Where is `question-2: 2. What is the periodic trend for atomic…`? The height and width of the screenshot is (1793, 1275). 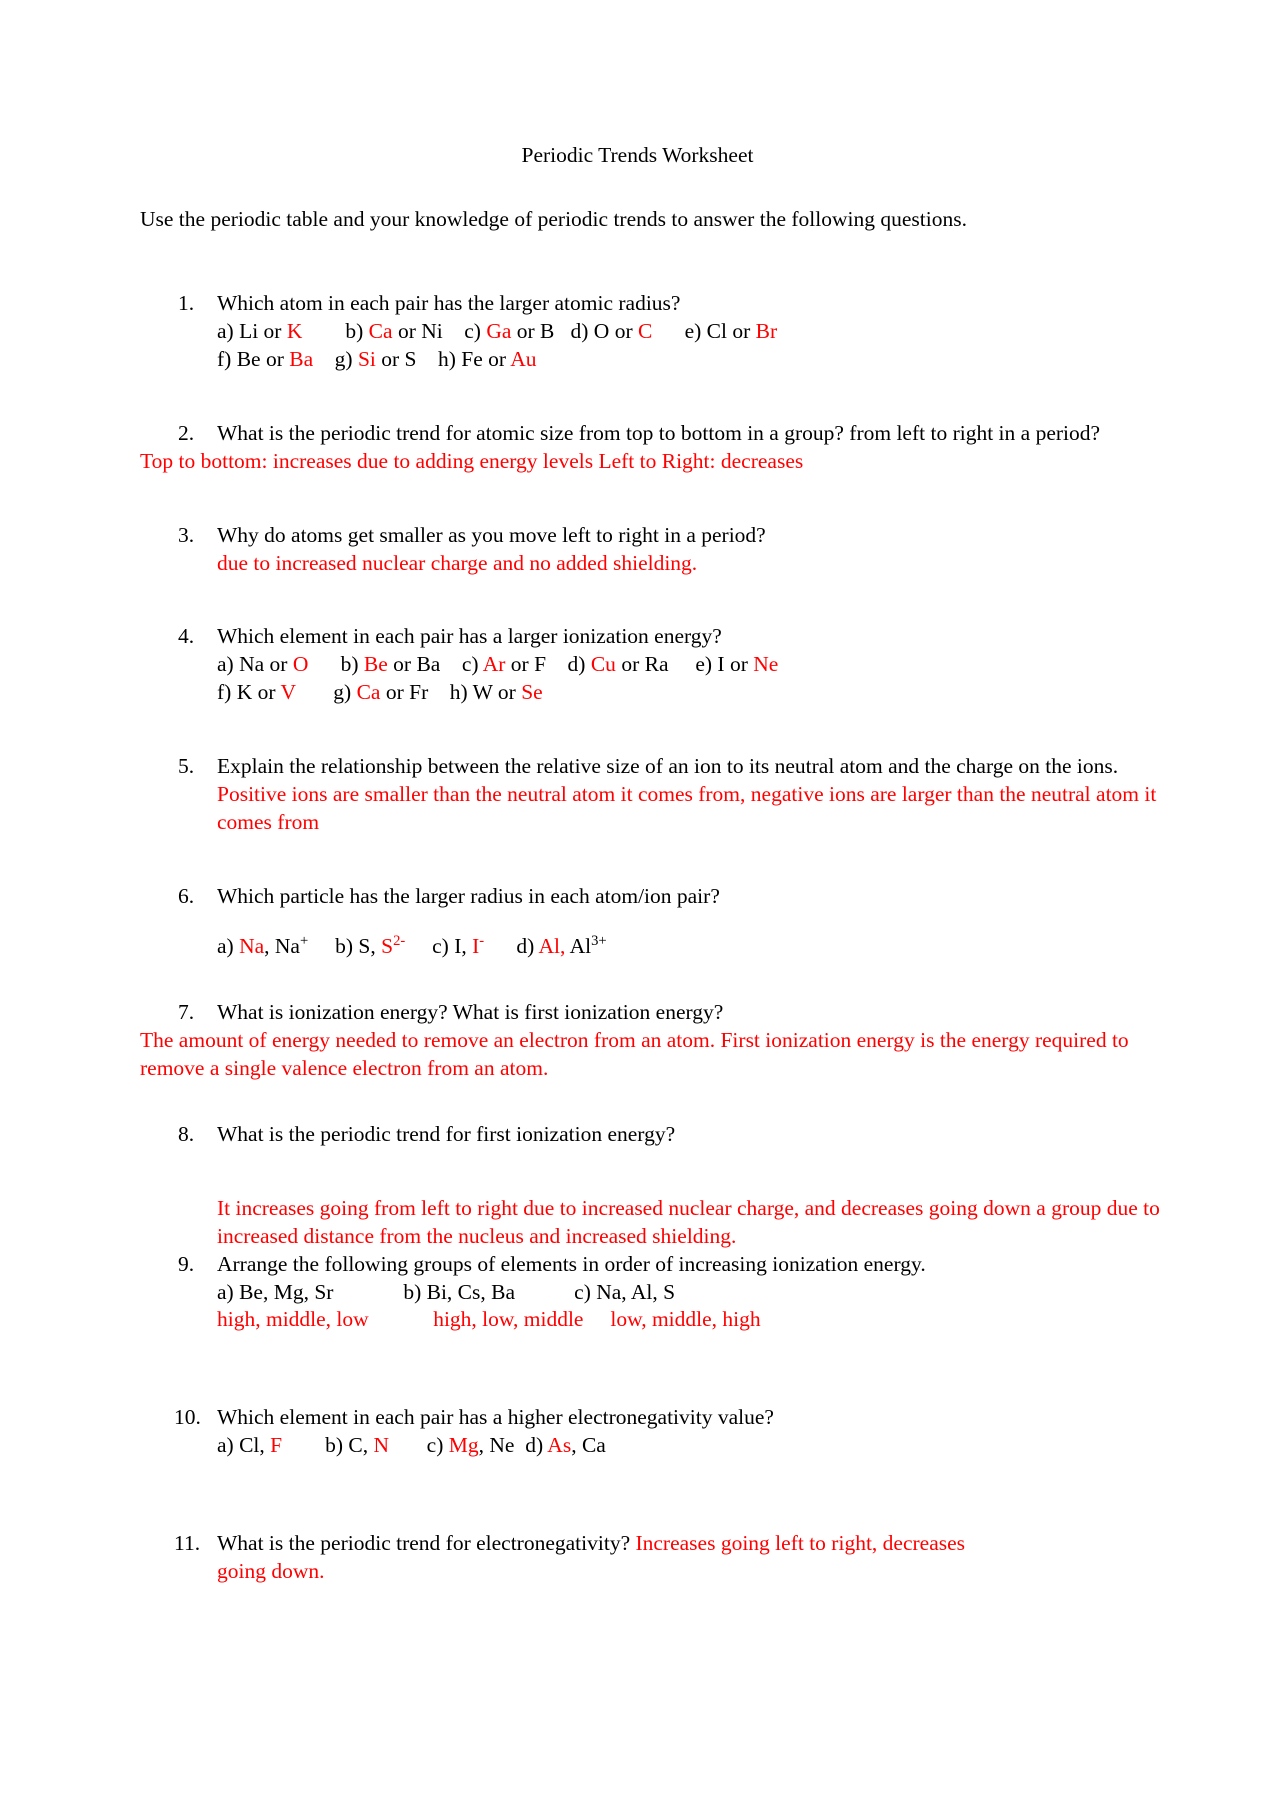
question-2: 2. What is the periodic trend for atomic… is located at coordinates (679, 434).